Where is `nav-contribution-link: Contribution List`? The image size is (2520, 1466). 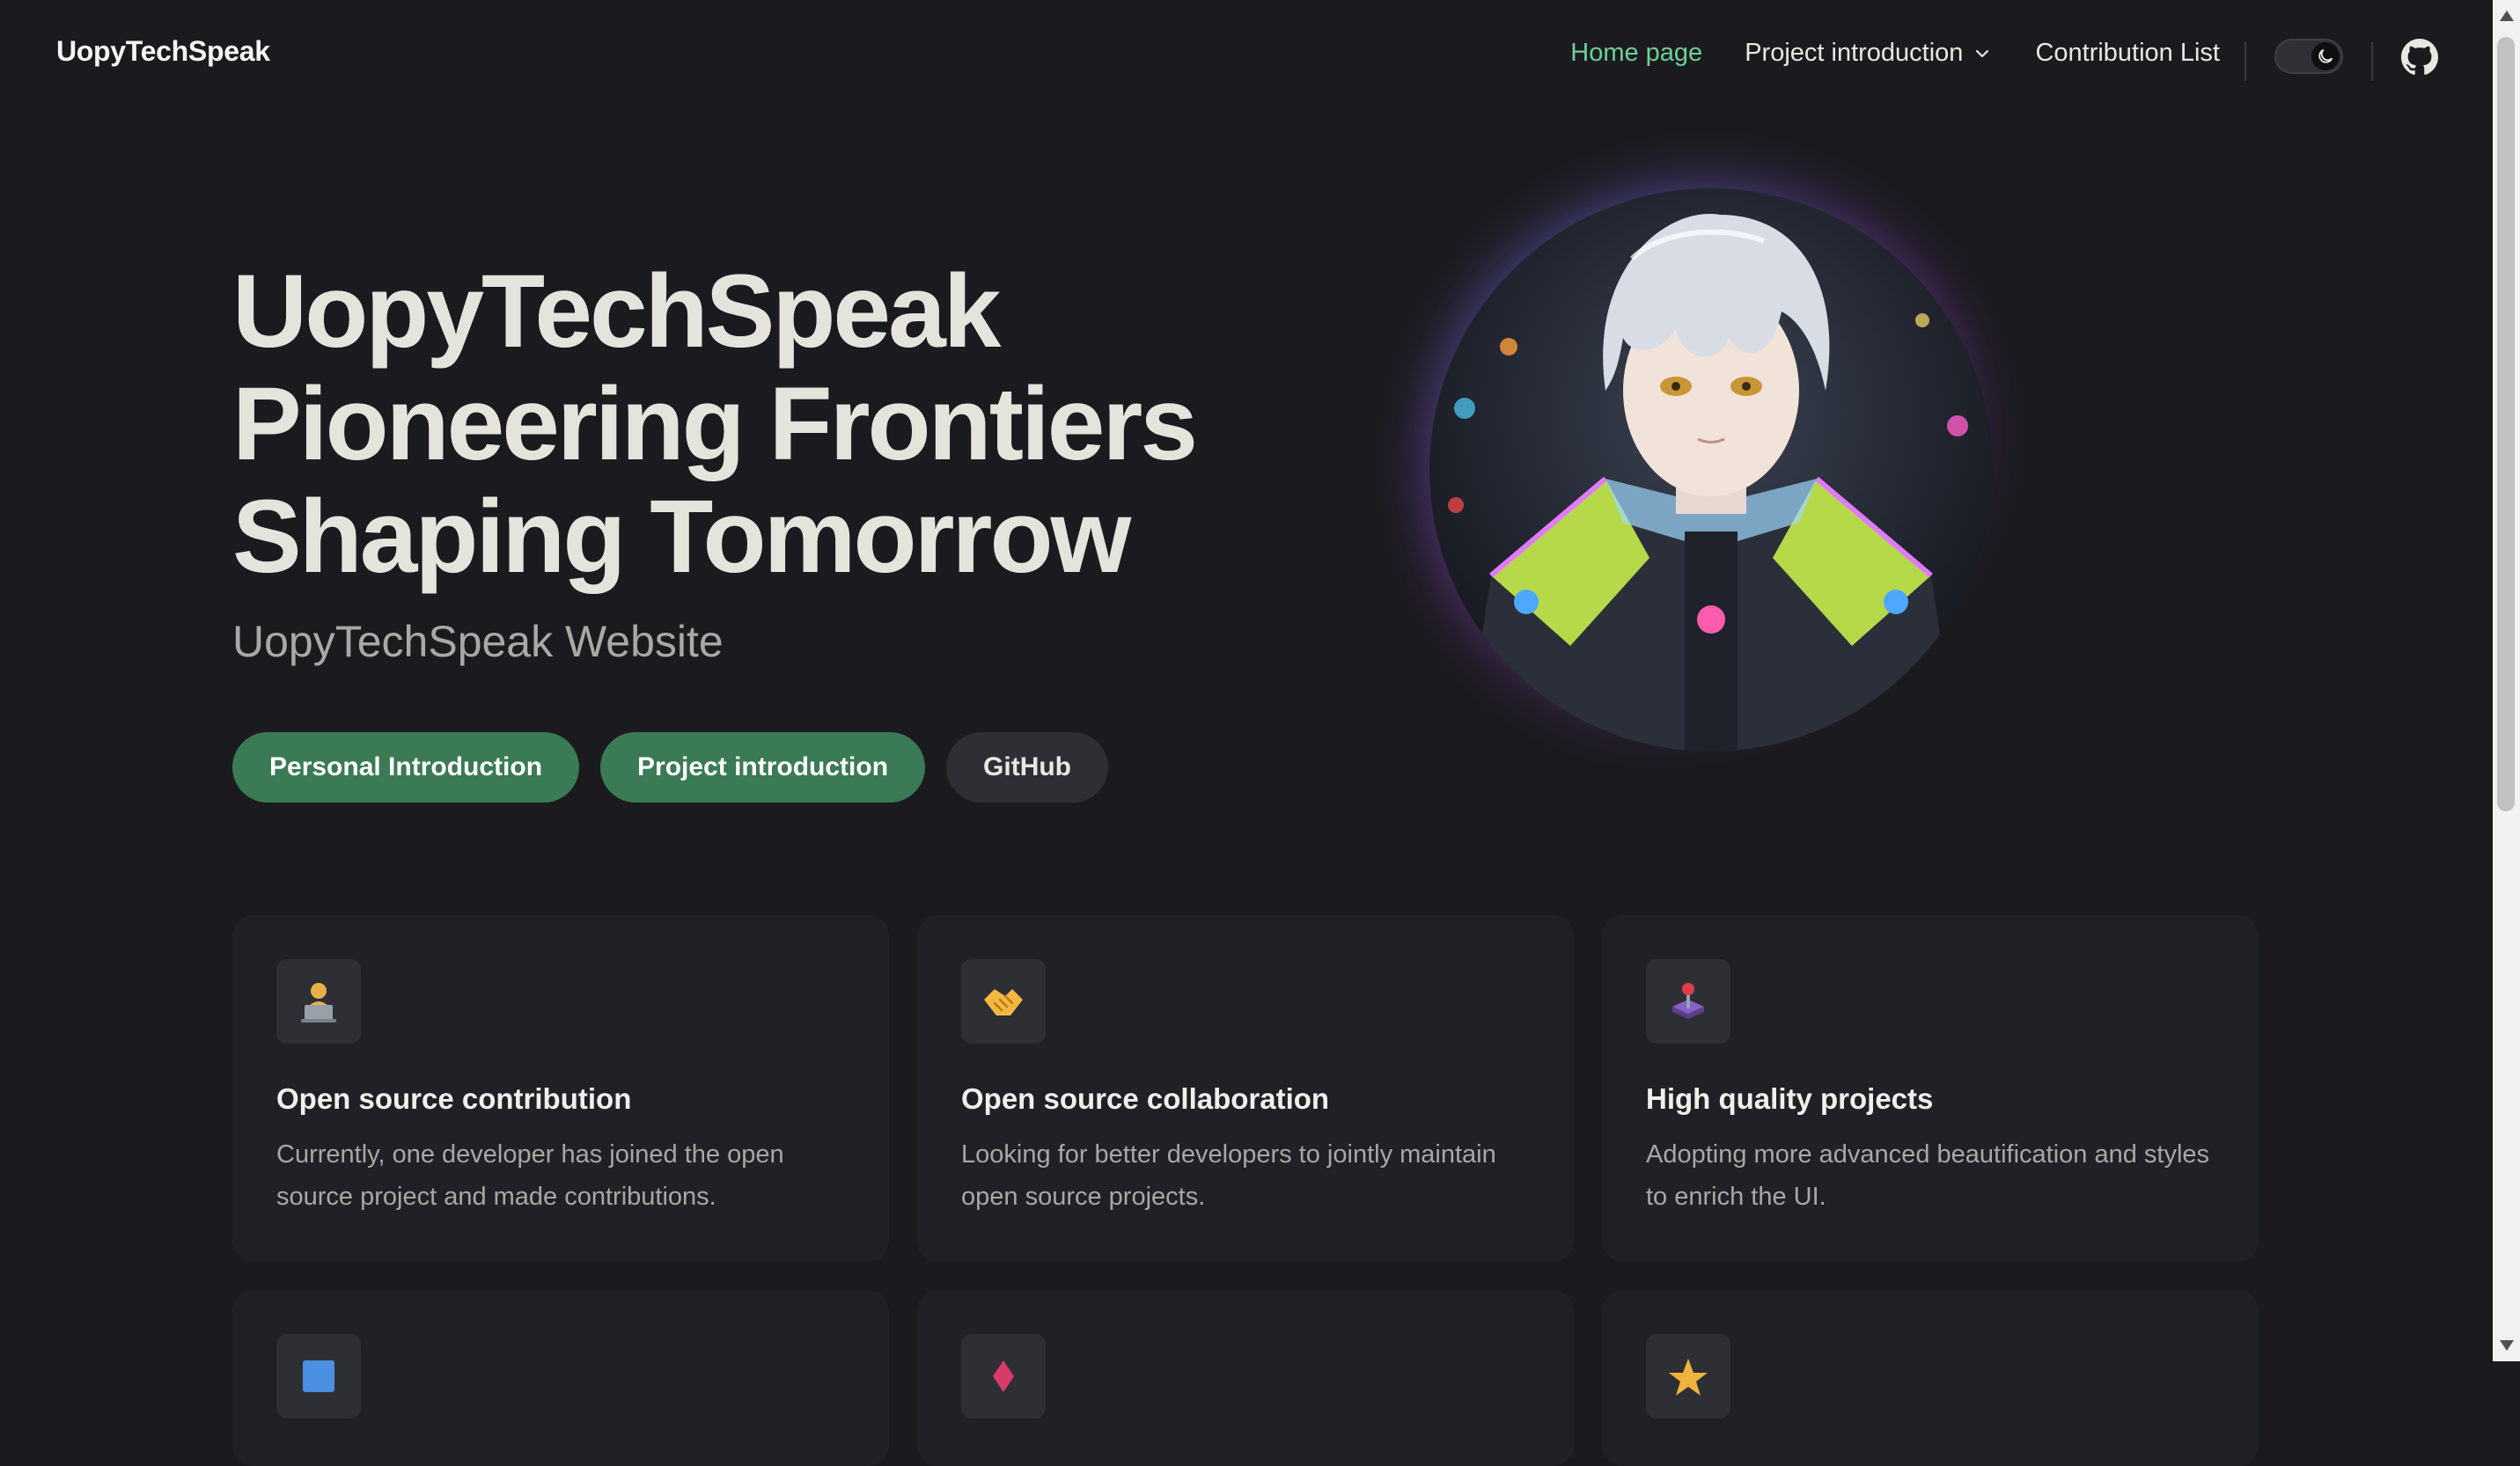
nav-contribution-link: Contribution List is located at coordinates (2127, 53).